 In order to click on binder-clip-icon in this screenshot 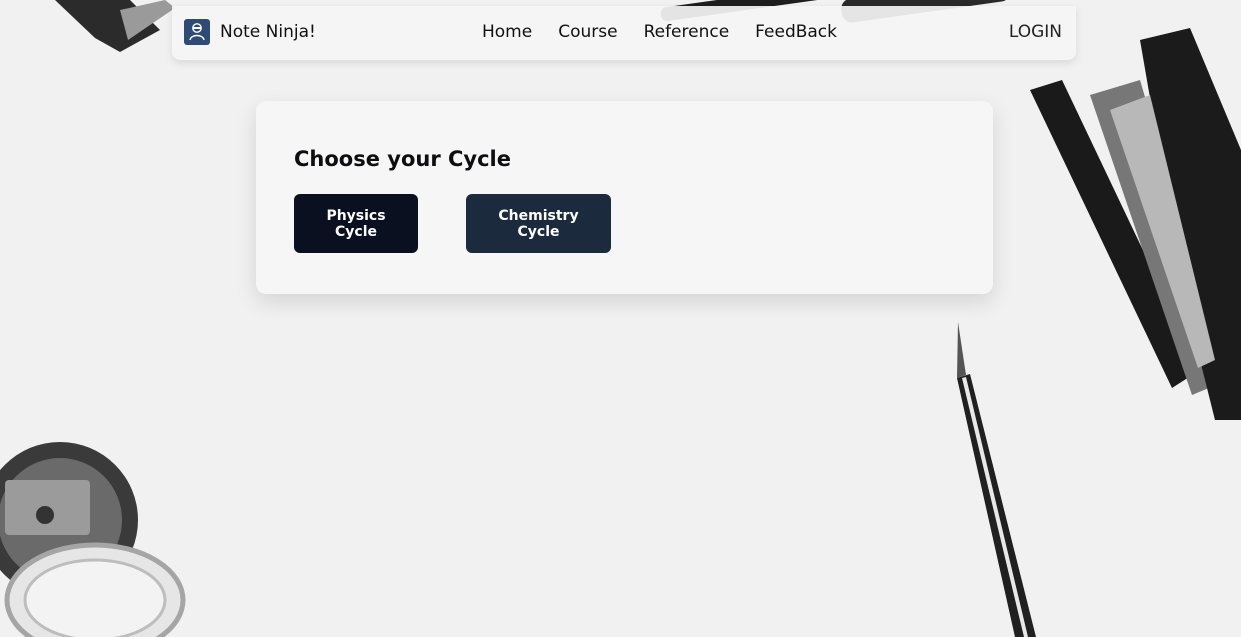, I will do `click(115, 26)`.